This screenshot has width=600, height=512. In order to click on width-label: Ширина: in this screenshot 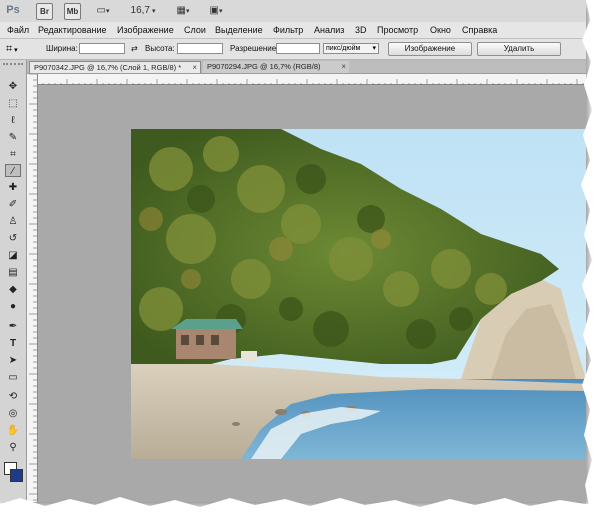, I will do `click(62, 48)`.